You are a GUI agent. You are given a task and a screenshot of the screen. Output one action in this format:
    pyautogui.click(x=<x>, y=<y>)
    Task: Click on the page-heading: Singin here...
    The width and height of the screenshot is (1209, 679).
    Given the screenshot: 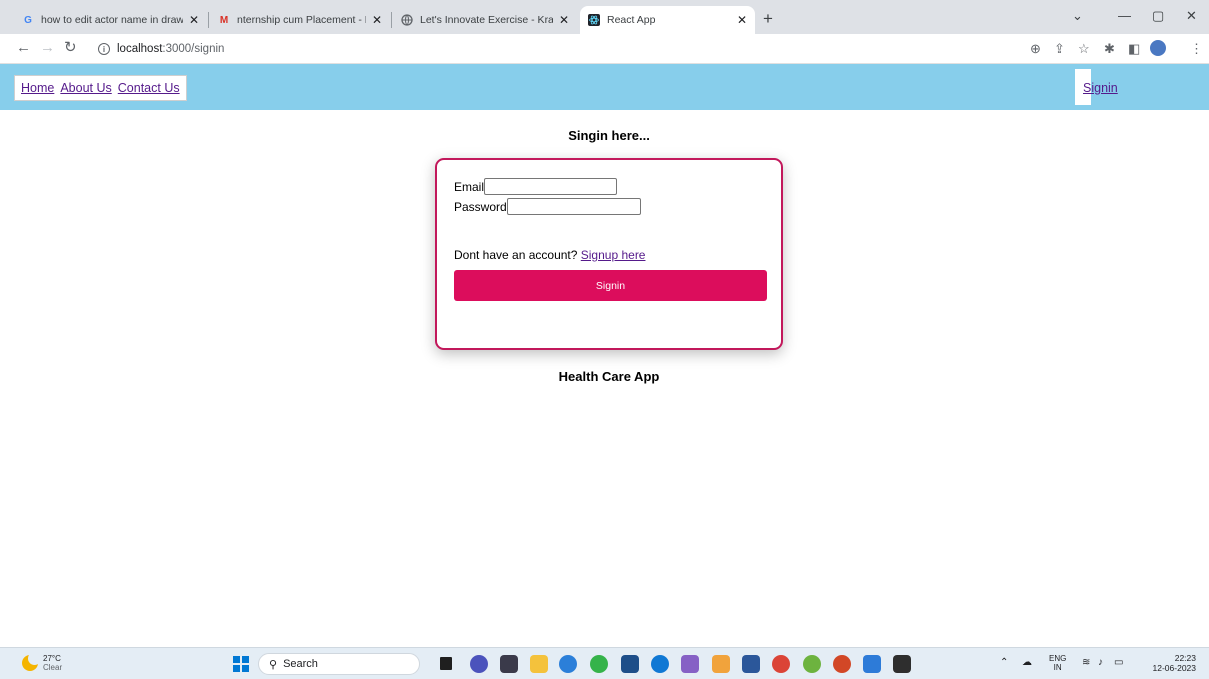 What is the action you would take?
    pyautogui.click(x=609, y=135)
    